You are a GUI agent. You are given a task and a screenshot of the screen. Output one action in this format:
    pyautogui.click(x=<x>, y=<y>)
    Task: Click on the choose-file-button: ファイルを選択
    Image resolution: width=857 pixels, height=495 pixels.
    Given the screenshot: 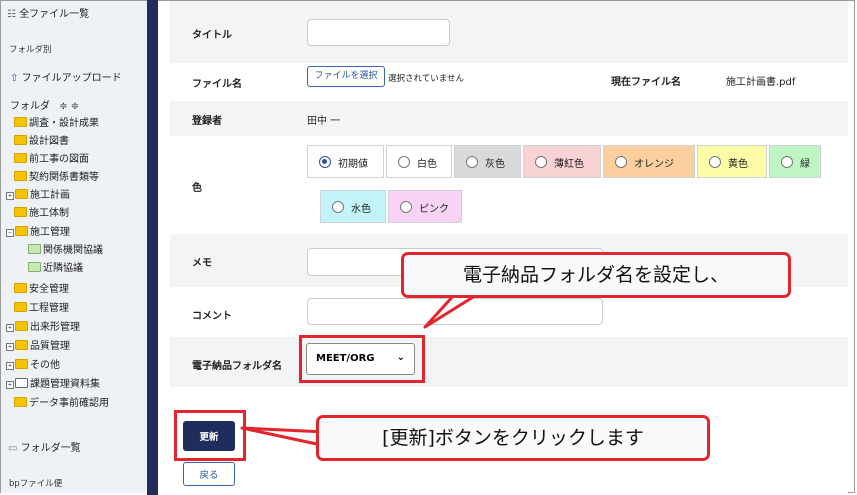 What is the action you would take?
    pyautogui.click(x=346, y=76)
    